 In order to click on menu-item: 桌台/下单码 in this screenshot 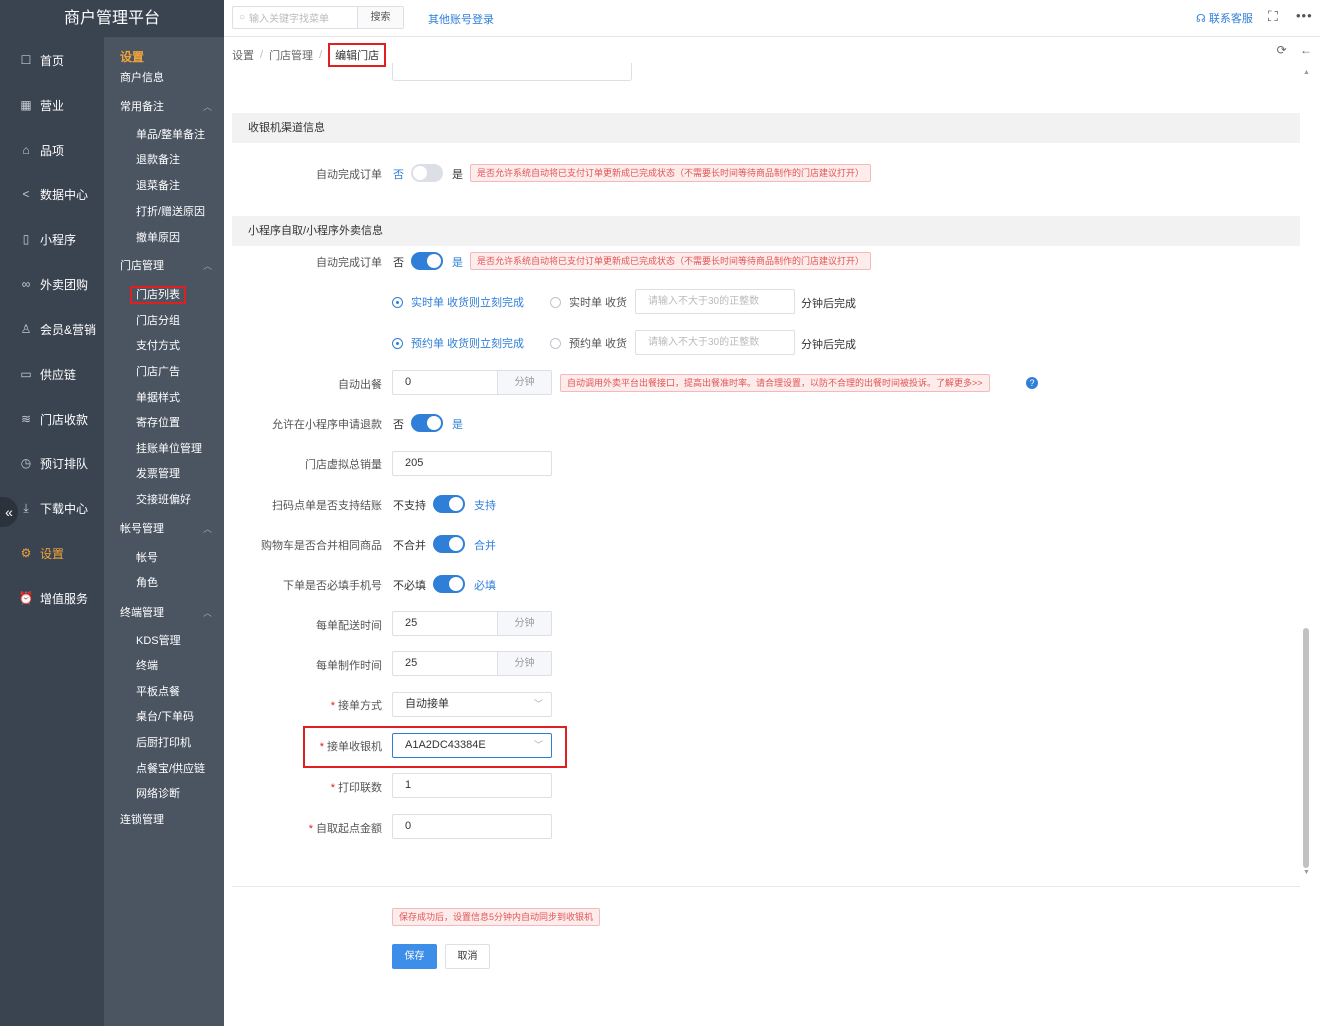, I will do `click(164, 717)`.